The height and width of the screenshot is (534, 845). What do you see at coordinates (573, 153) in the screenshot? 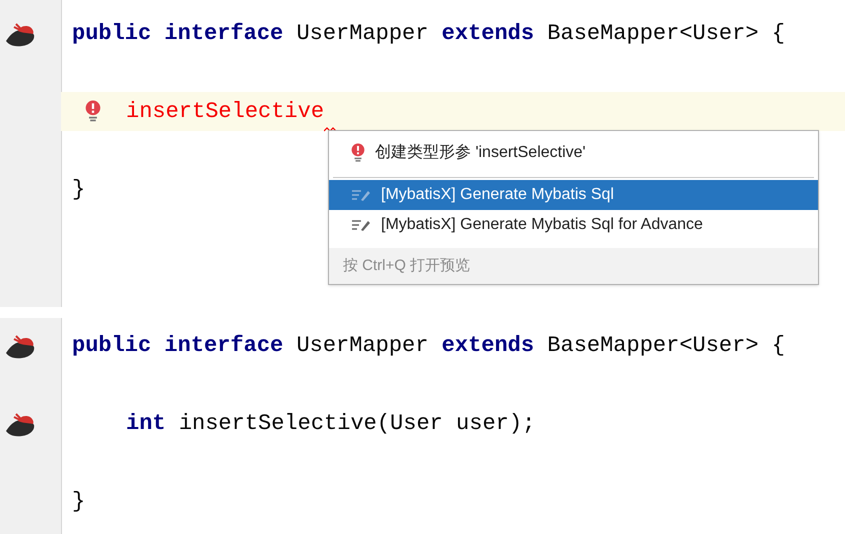
I see `menu-item: 创建类型形参 'insertSelective'` at bounding box center [573, 153].